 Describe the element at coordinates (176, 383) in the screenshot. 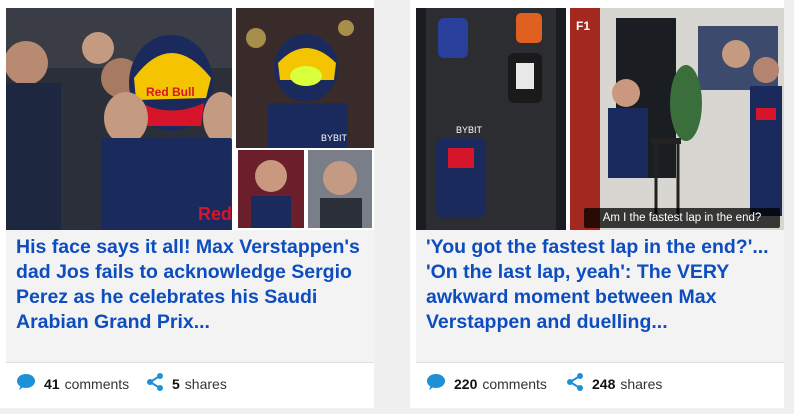

I see `shares-count: 5` at that location.